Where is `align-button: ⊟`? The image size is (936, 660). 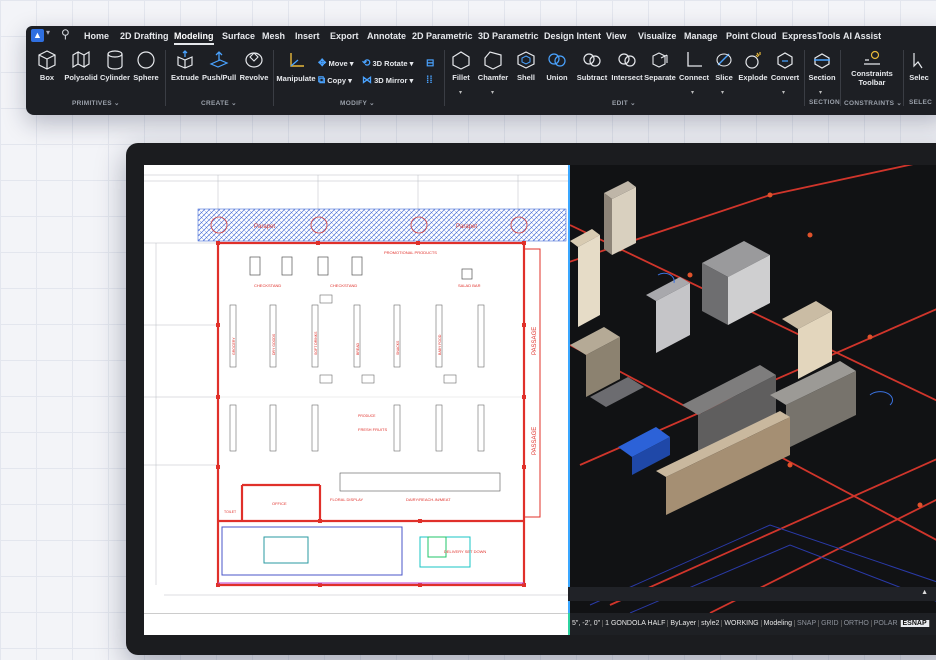 align-button: ⊟ is located at coordinates (430, 63).